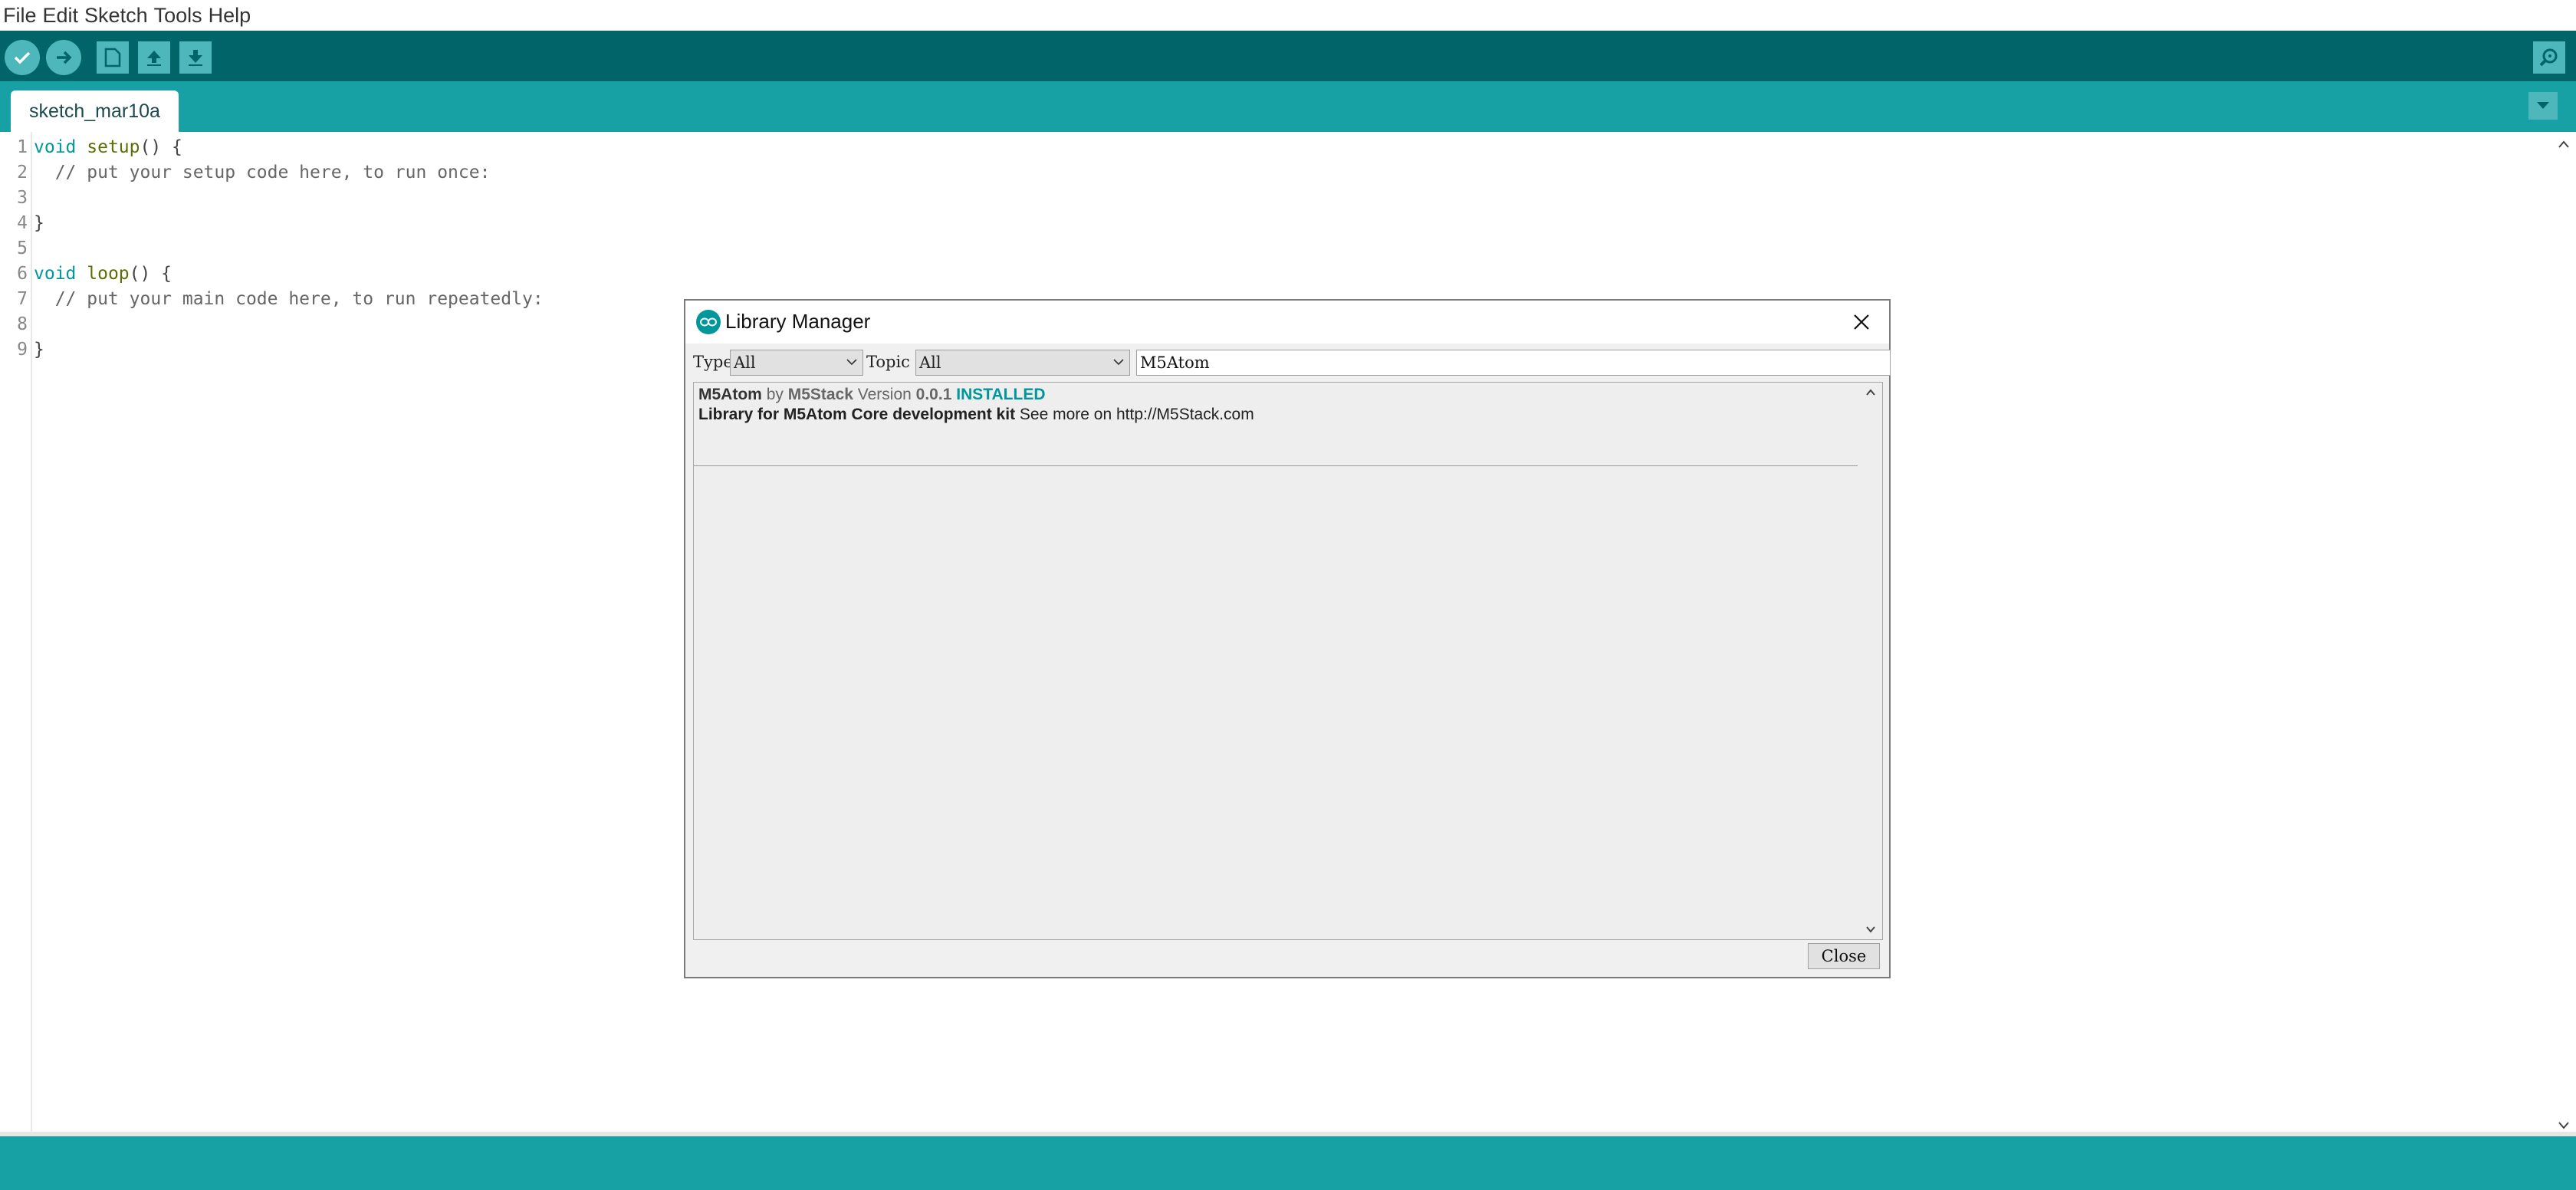  What do you see at coordinates (1287, 323) in the screenshot?
I see `dialog-titlebar: Library Manager` at bounding box center [1287, 323].